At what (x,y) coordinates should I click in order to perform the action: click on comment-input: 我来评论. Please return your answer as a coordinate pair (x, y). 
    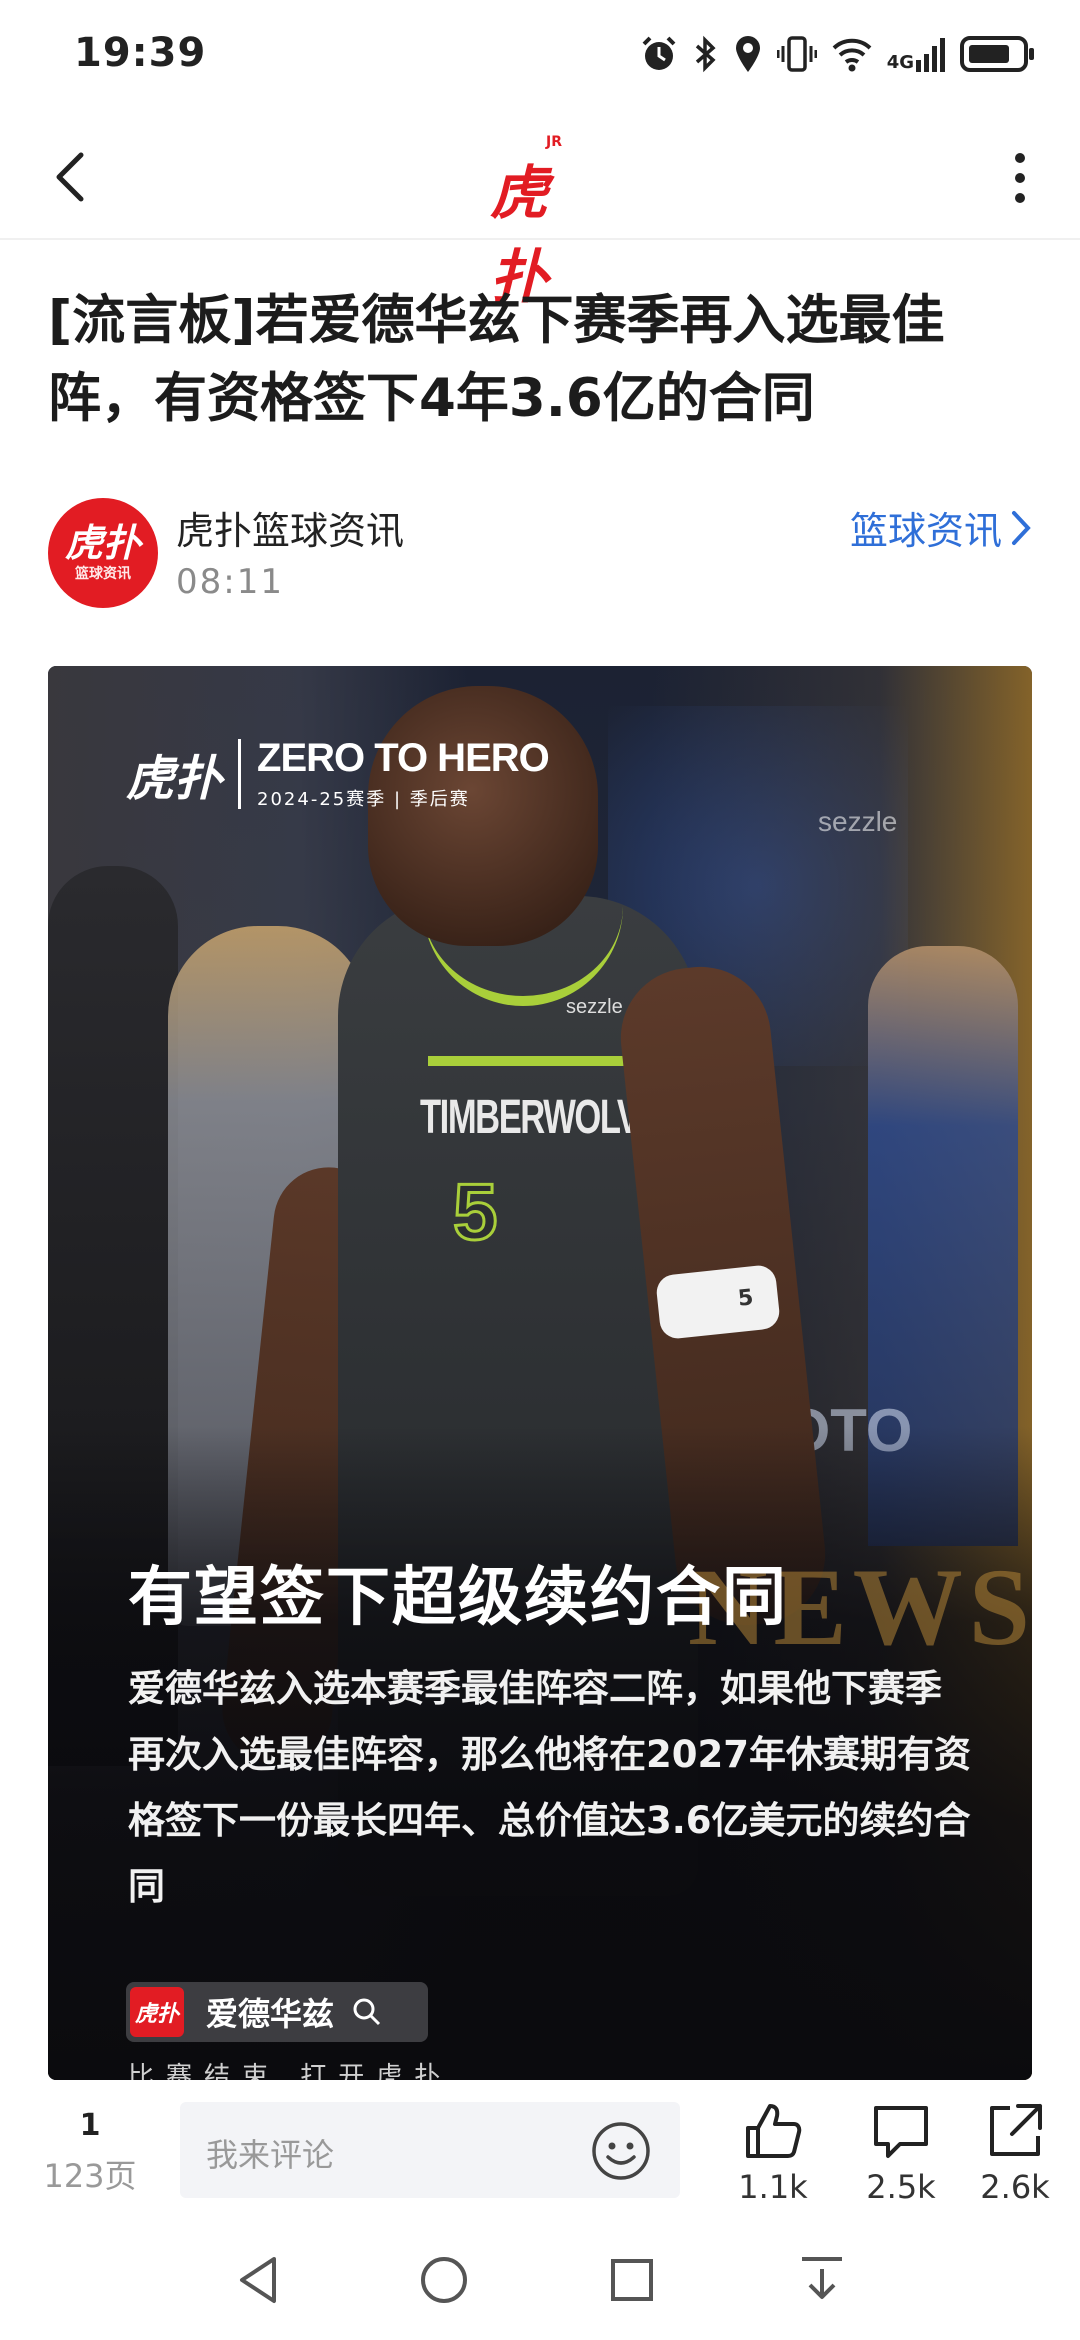
    Looking at the image, I should click on (430, 2150).